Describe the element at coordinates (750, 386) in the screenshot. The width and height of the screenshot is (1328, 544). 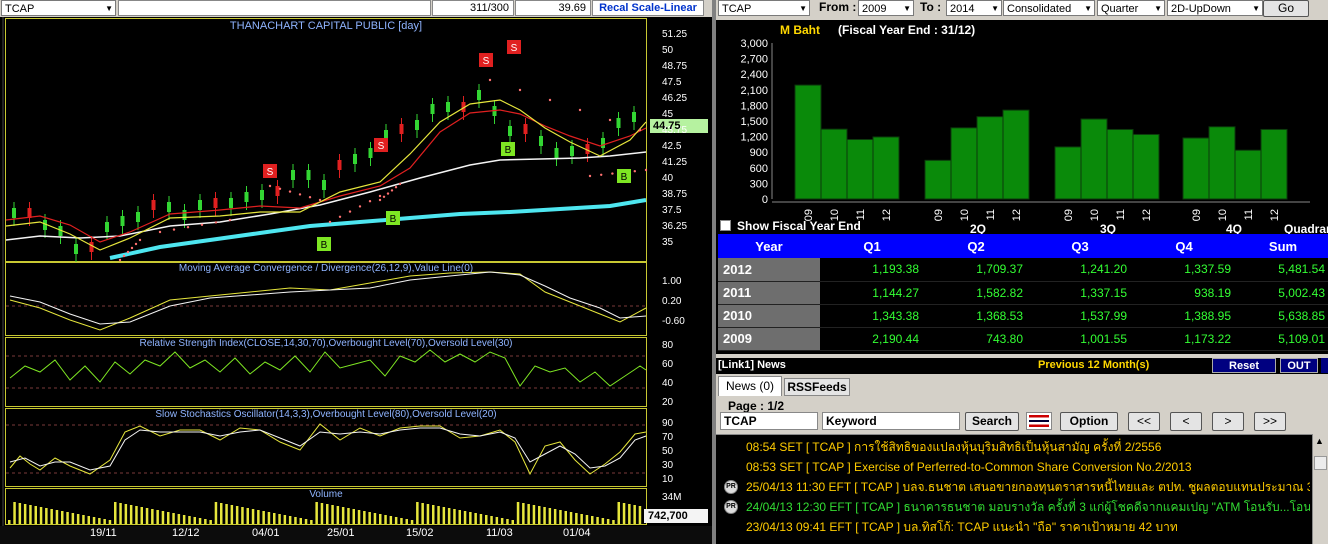
I see `tab-news: News (0)` at that location.